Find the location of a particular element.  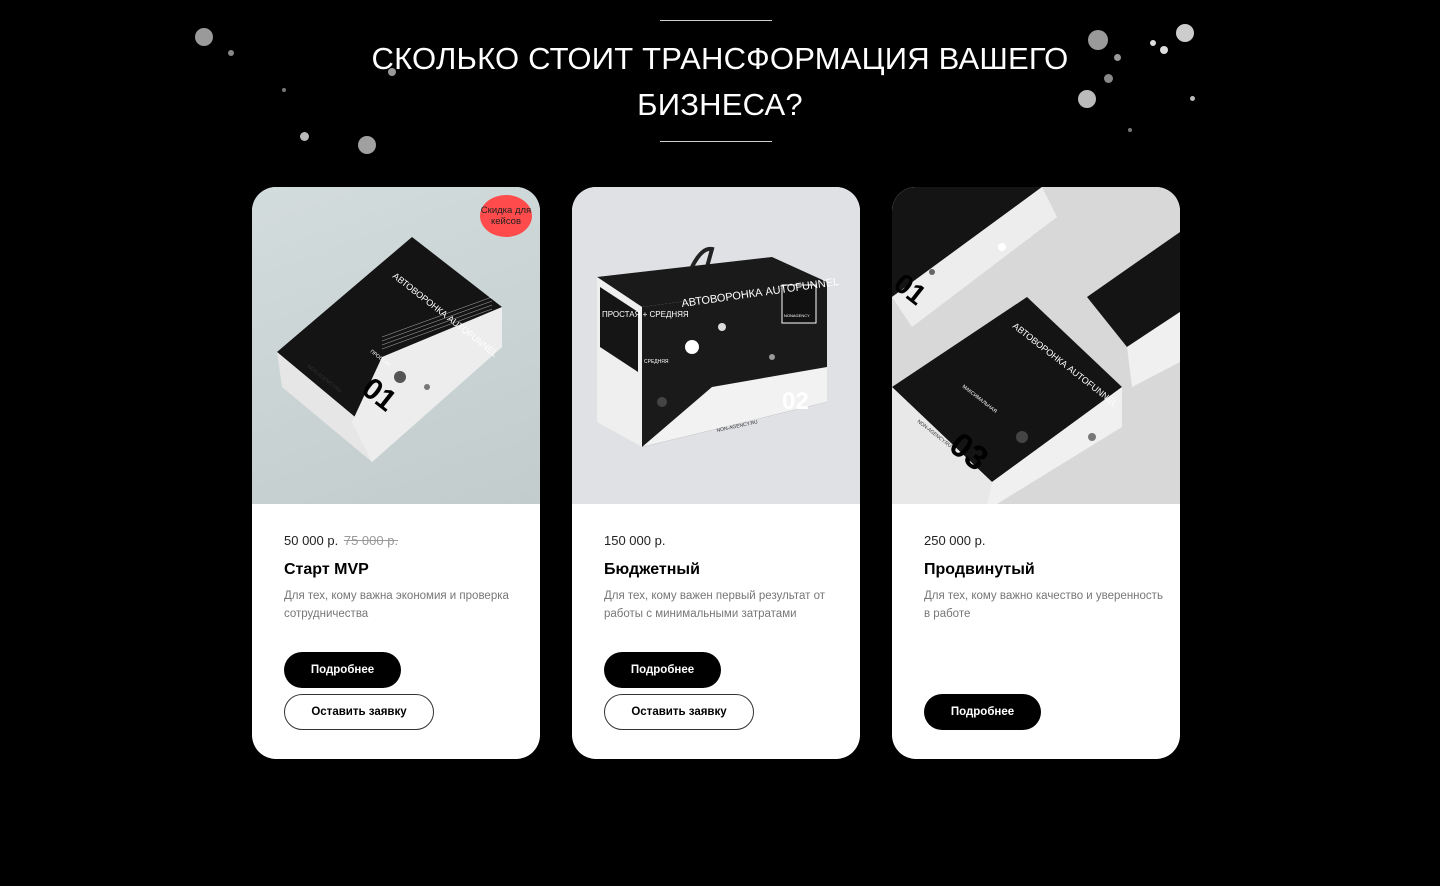

box-level-text: СРЕДНЯЯ is located at coordinates (656, 362).